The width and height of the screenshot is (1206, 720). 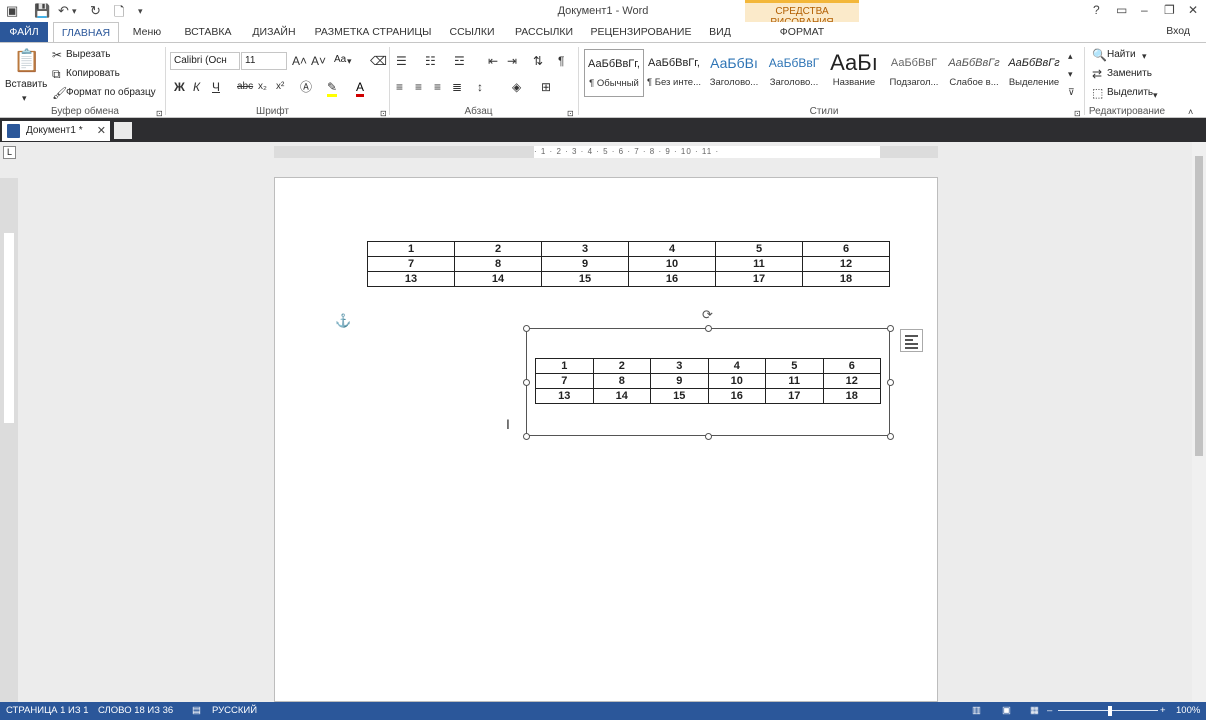 What do you see at coordinates (1121, 10) in the screenshot?
I see `ribbon-display-icon: ▭` at bounding box center [1121, 10].